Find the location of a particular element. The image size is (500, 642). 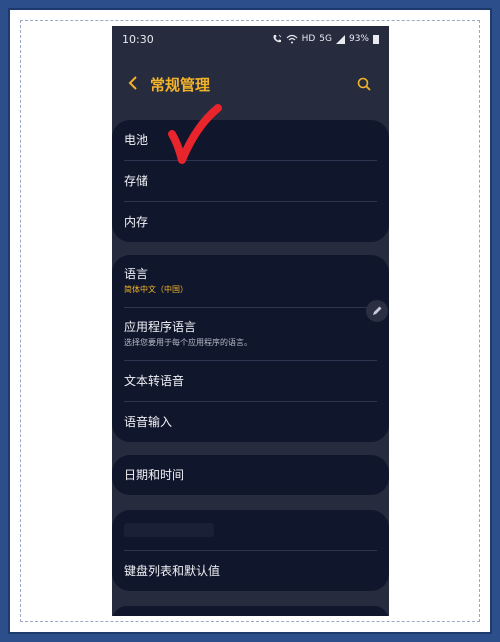

settings-group-device-care: 电池 存储 内存 is located at coordinates (250, 181).